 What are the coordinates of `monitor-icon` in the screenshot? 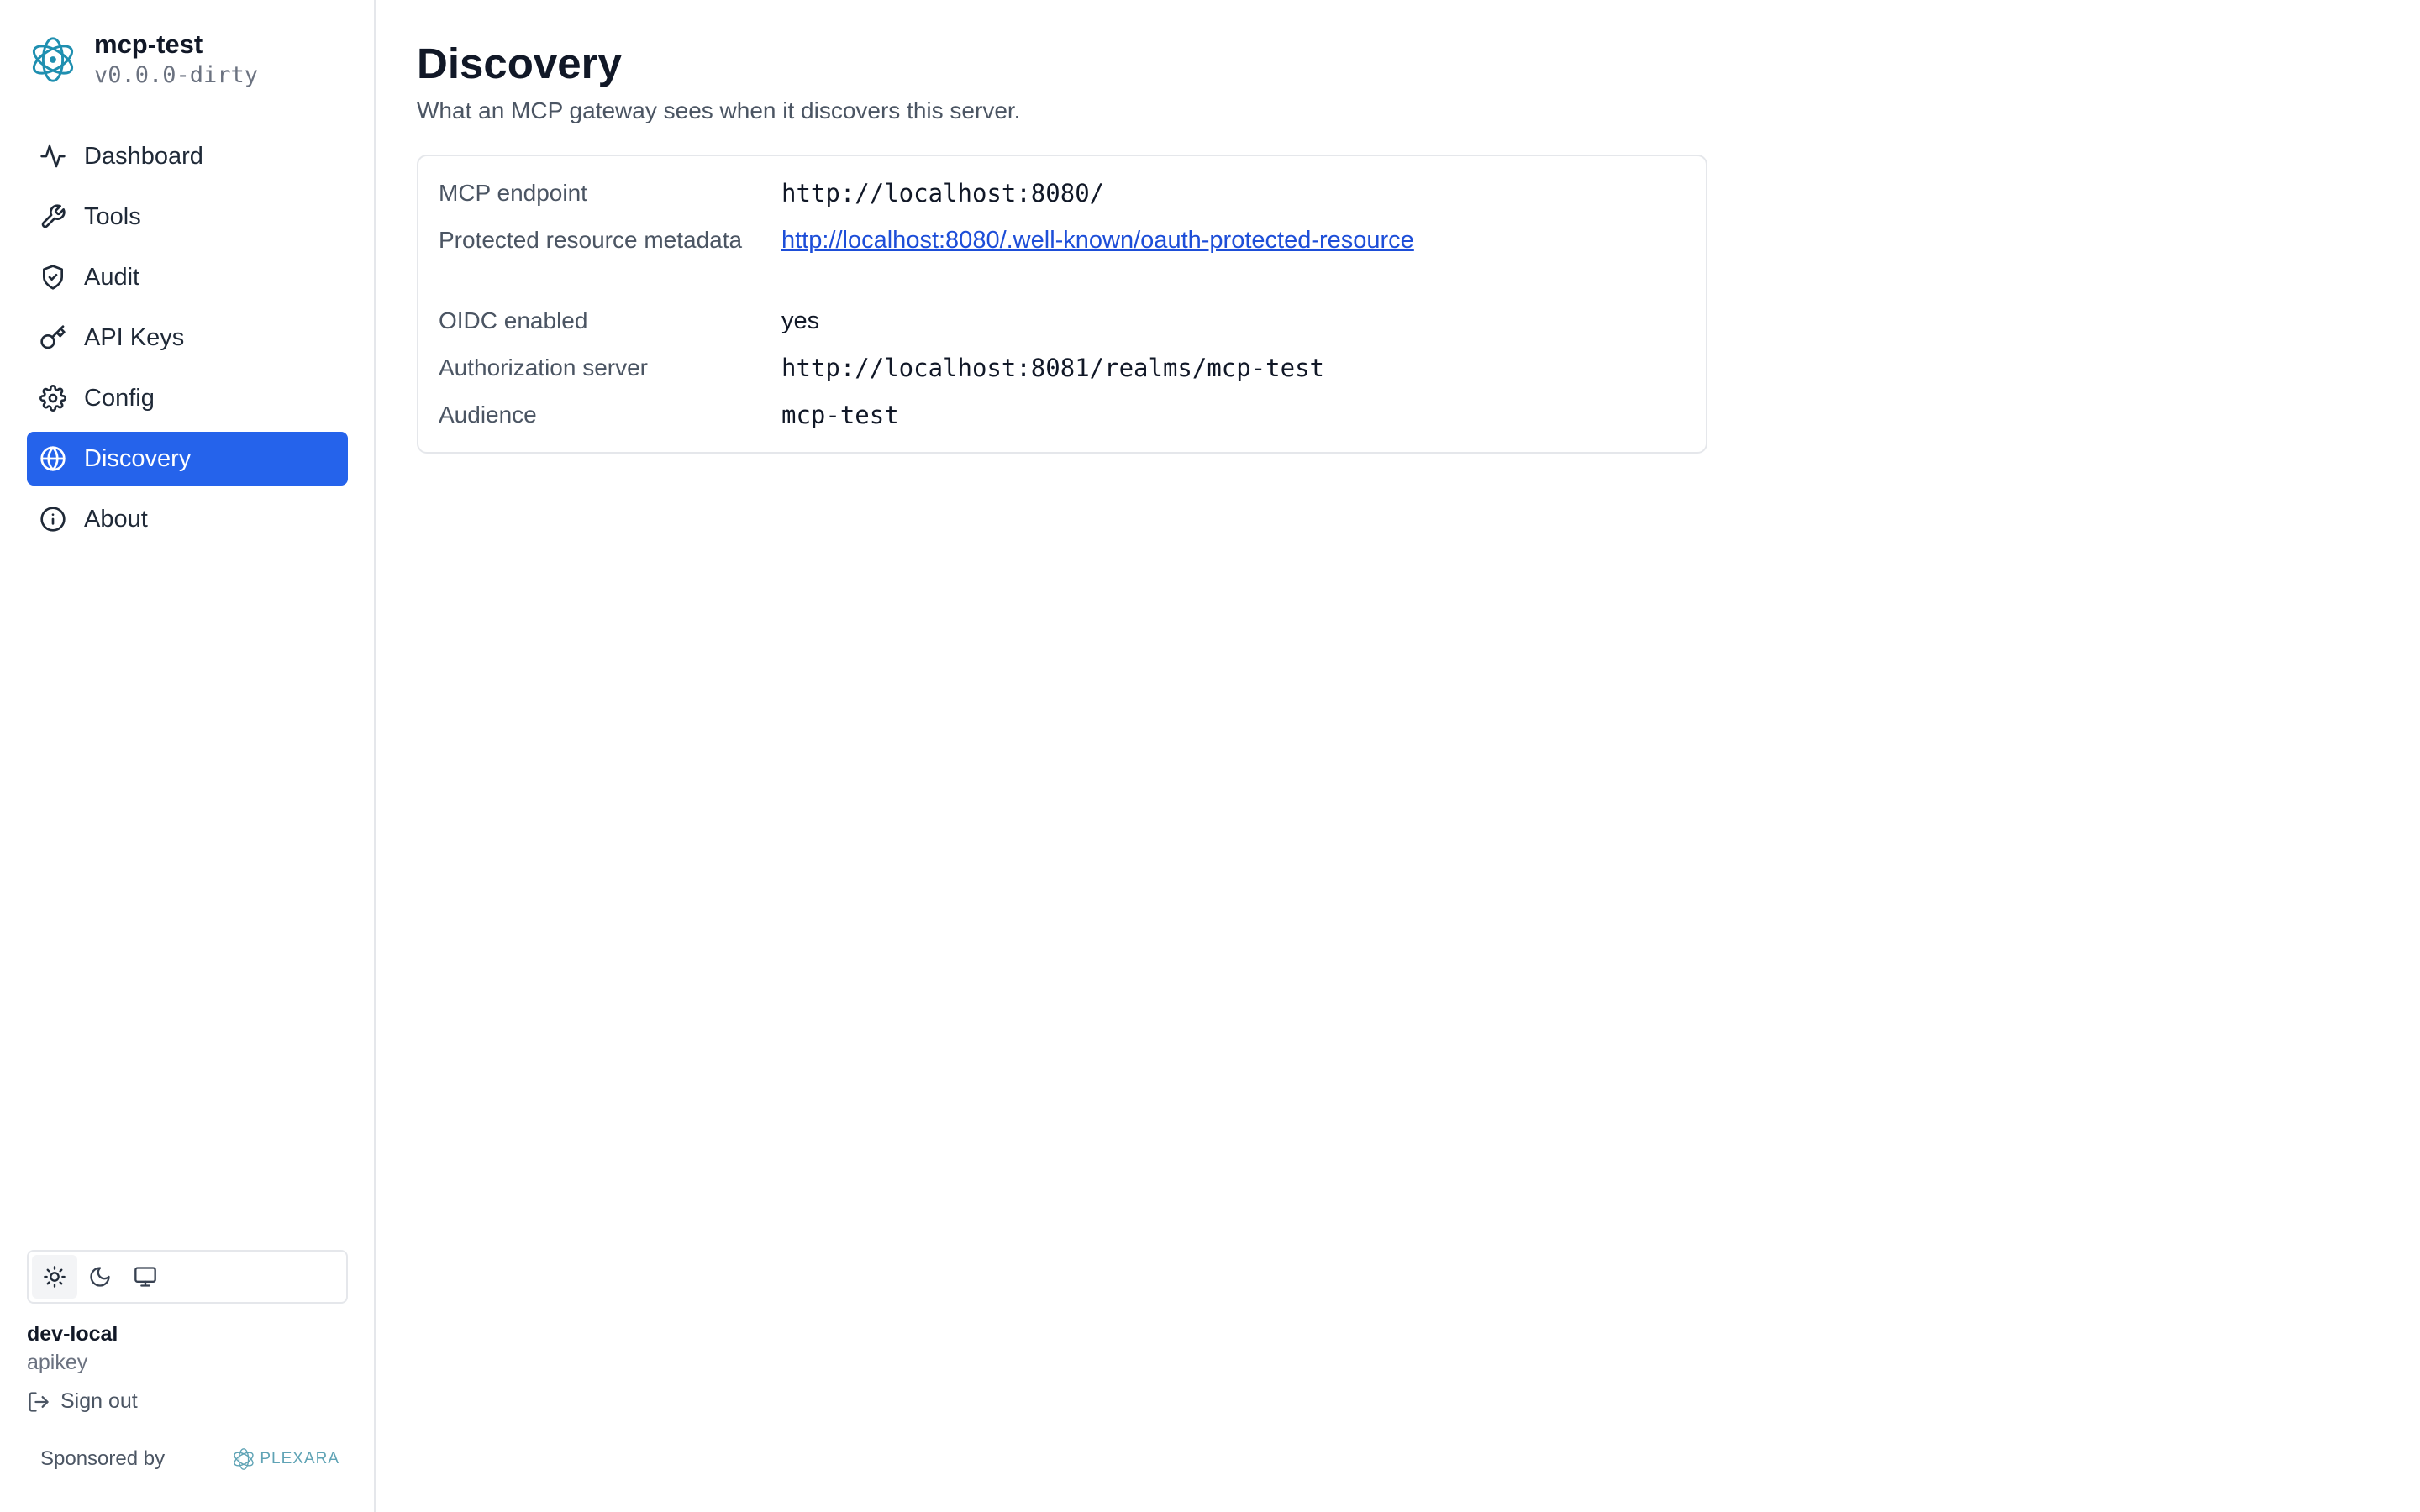 It's located at (145, 1277).